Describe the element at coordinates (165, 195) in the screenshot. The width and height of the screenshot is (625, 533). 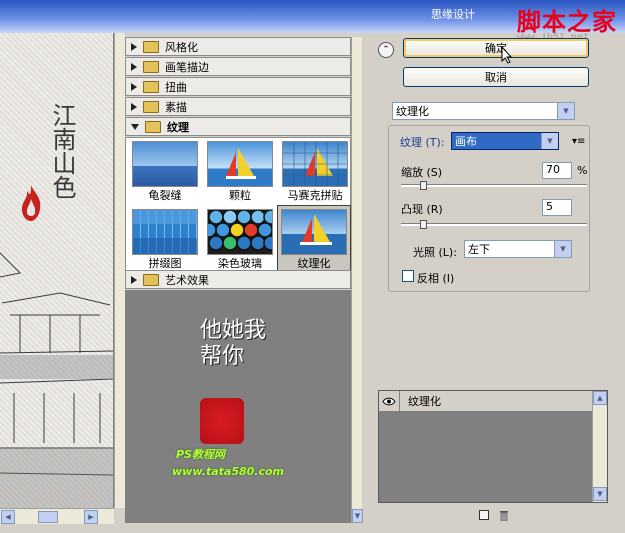
I see `filter-label: 龟裂缝` at that location.